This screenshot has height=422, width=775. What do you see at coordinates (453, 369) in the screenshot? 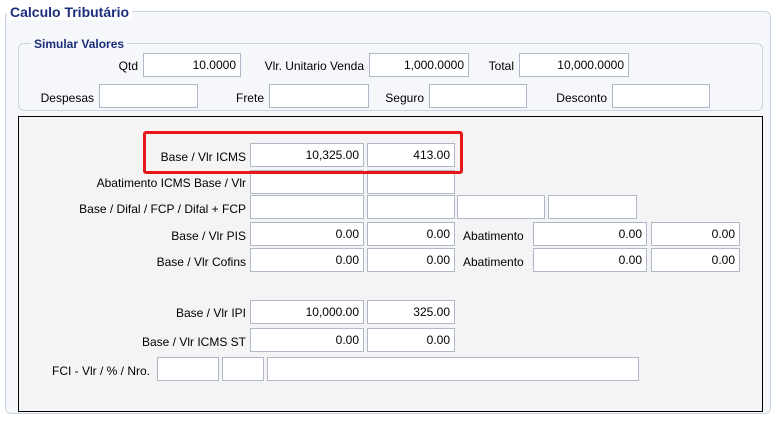
I see `fci-nro-field` at bounding box center [453, 369].